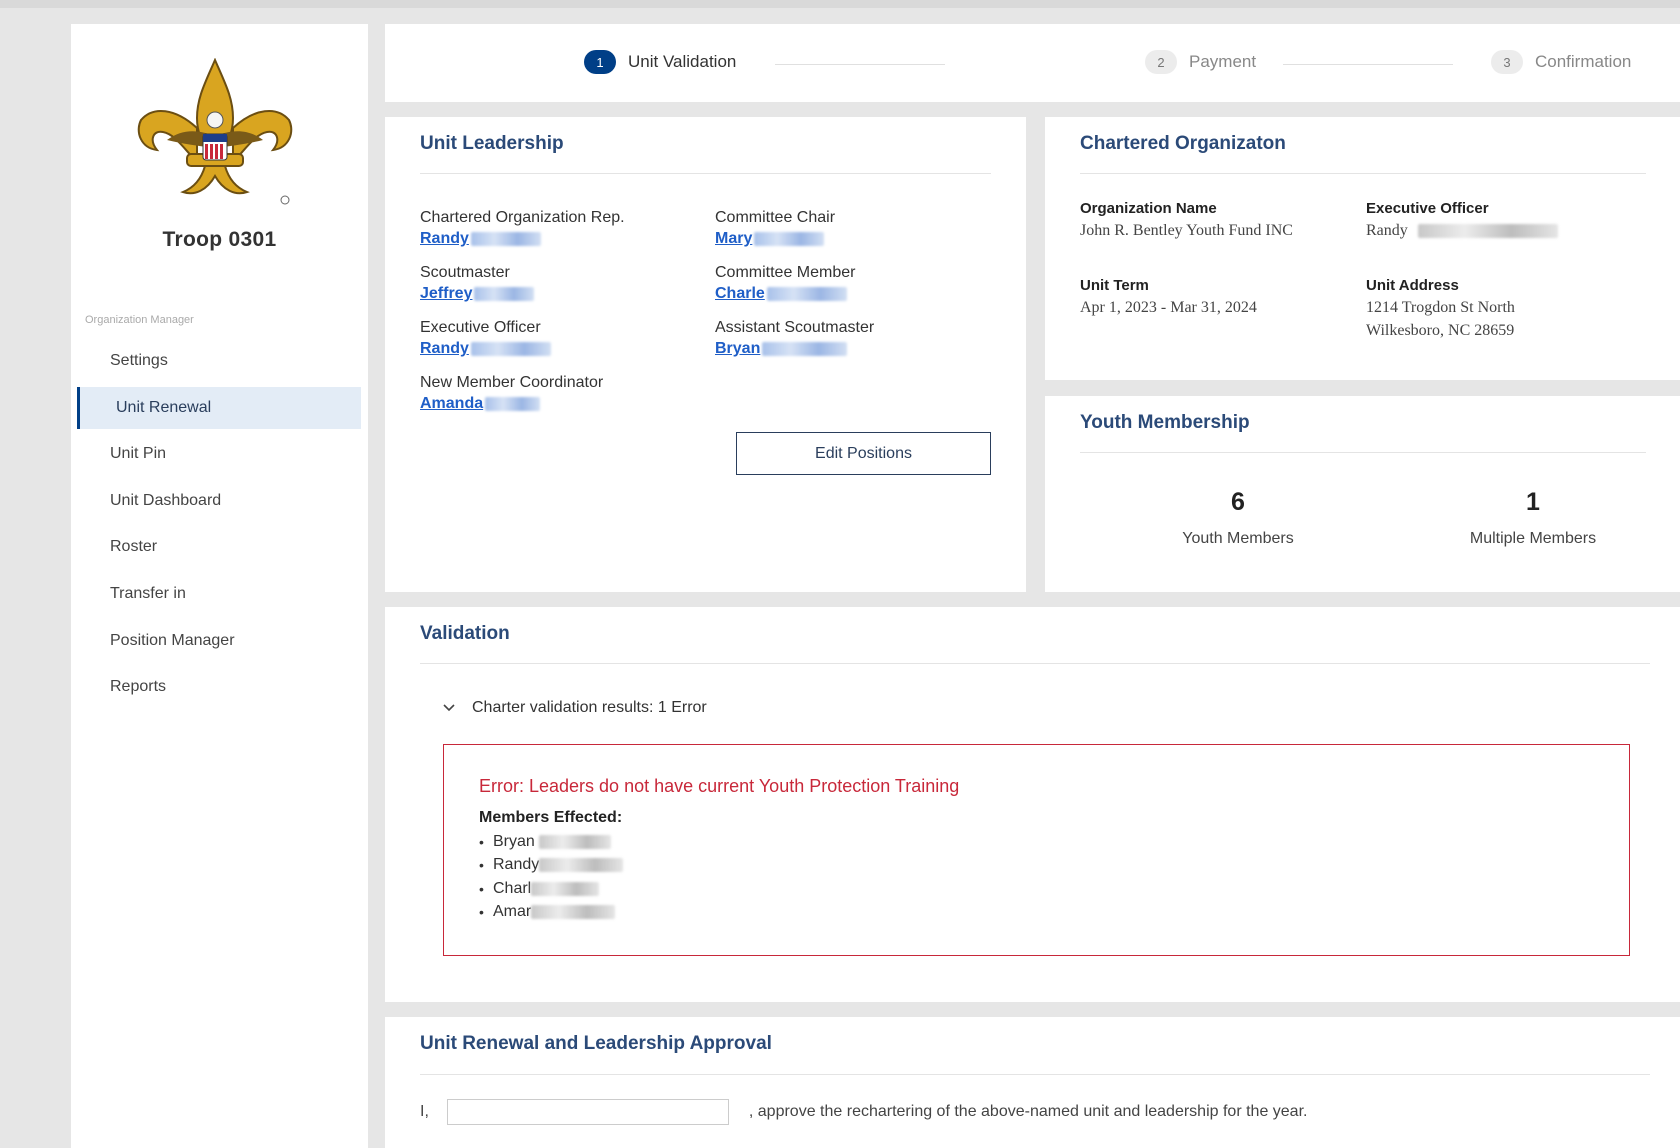  Describe the element at coordinates (840, 4) in the screenshot. I see `top-strip` at that location.